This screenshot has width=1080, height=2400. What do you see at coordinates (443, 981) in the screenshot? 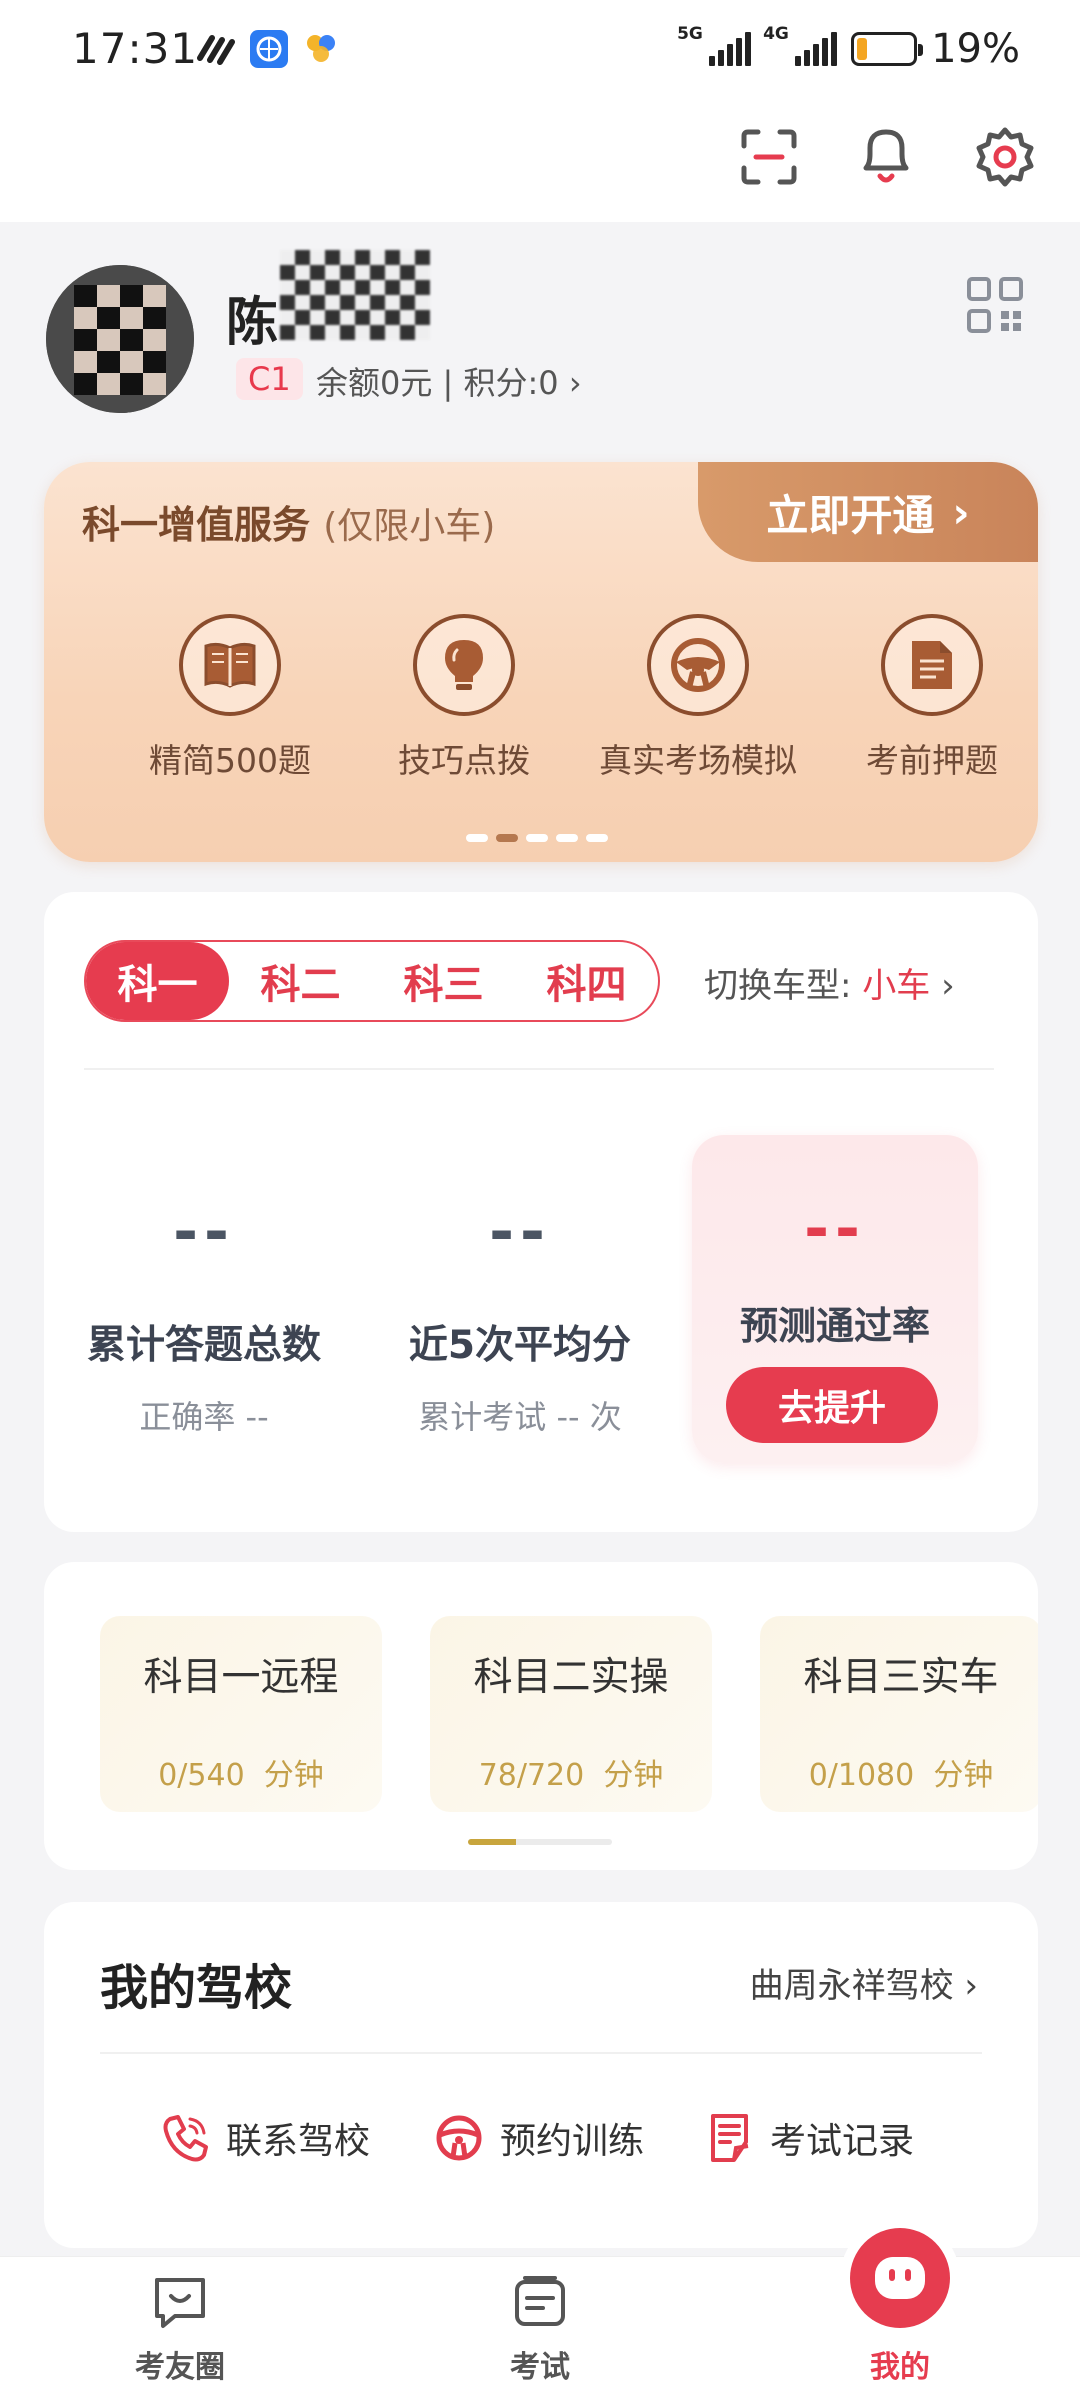
I see `tab-subject-3: 科三` at bounding box center [443, 981].